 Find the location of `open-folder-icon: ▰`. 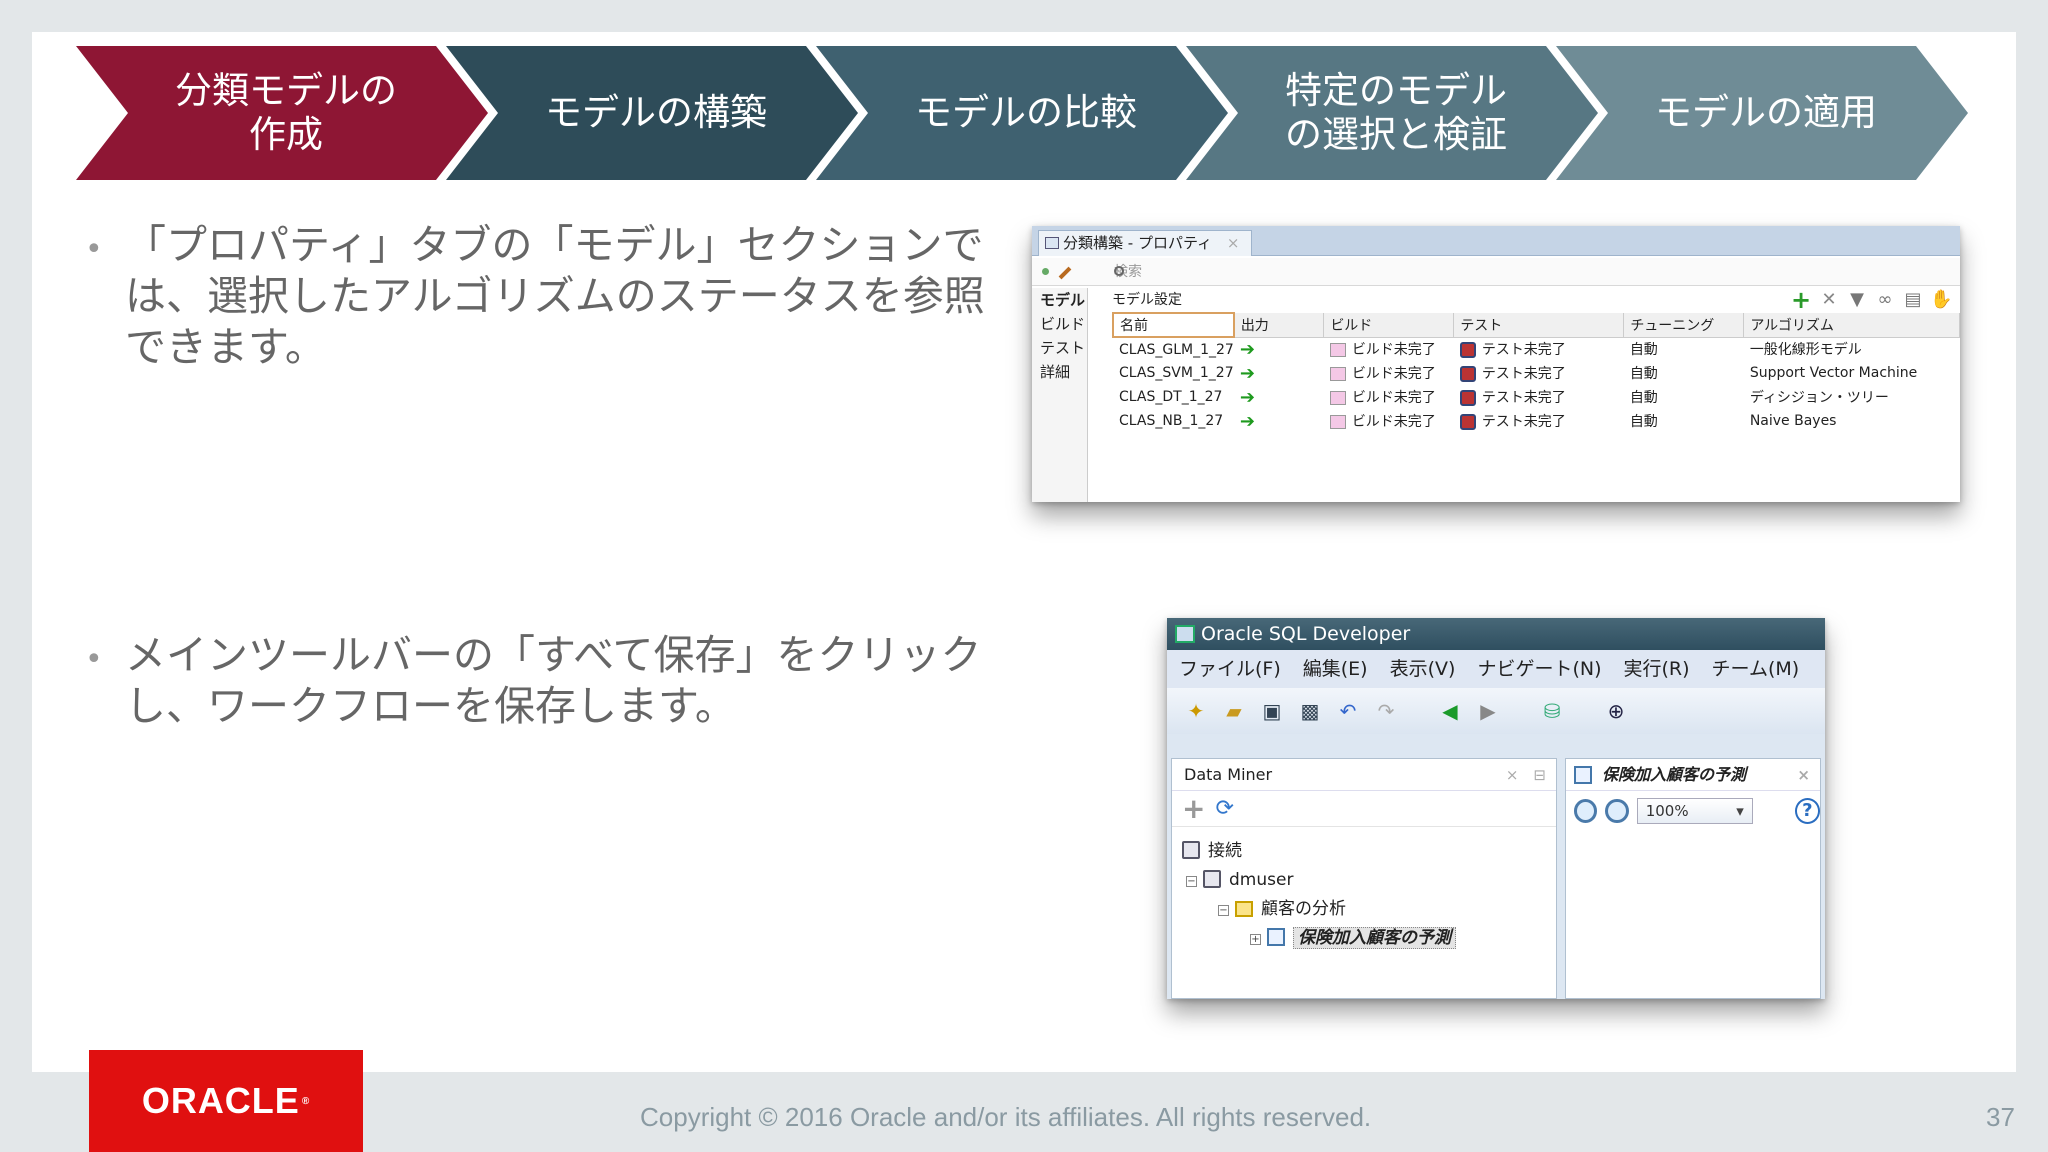

open-folder-icon: ▰ is located at coordinates (1234, 711).